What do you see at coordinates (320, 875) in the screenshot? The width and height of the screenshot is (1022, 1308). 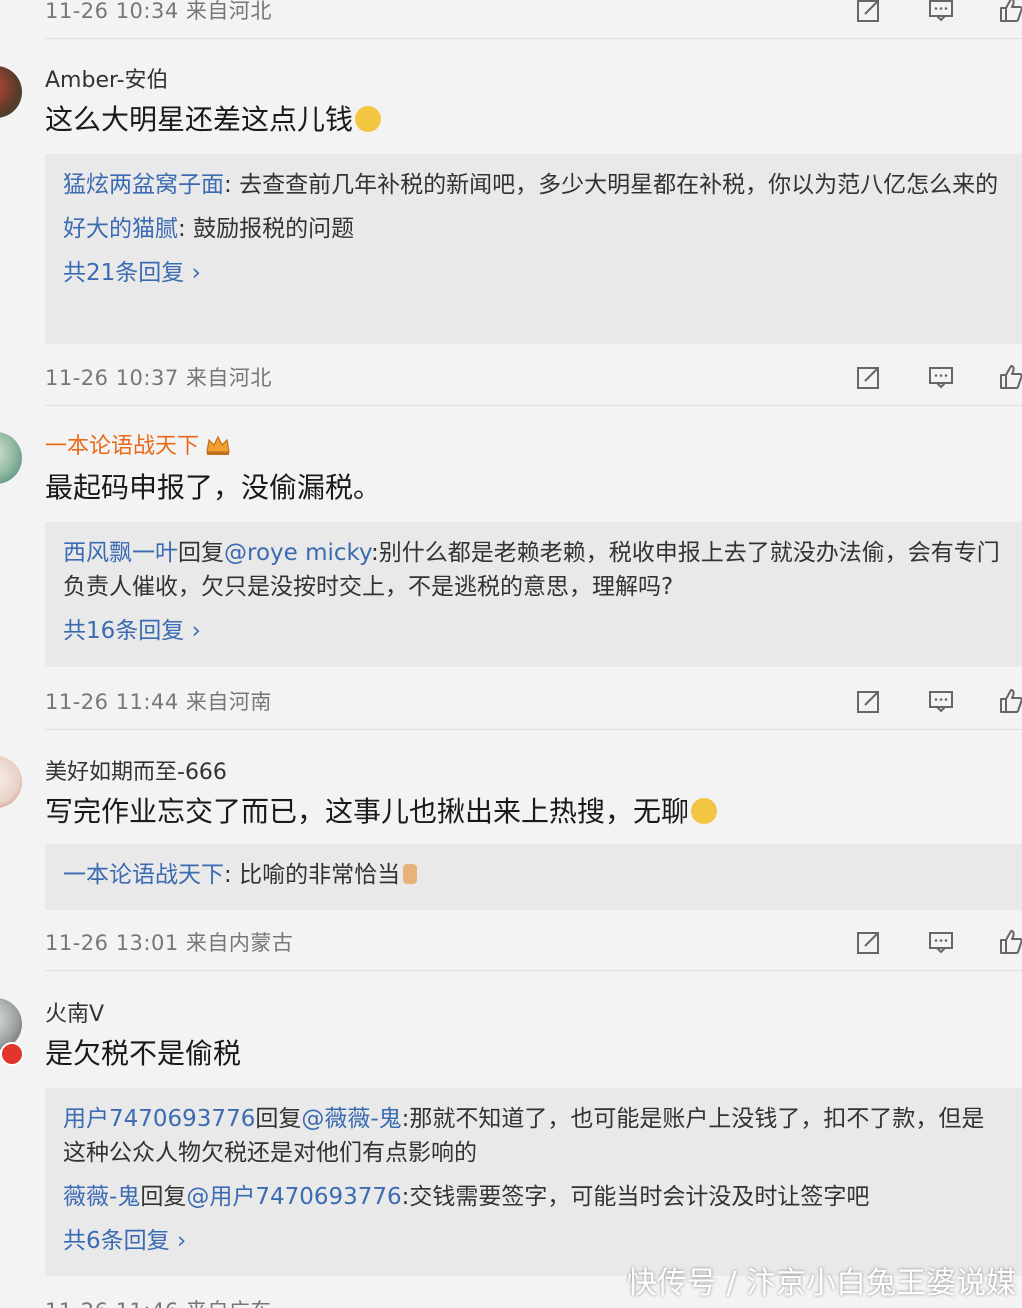 I see `reply-text: 比喻的非常恰当` at bounding box center [320, 875].